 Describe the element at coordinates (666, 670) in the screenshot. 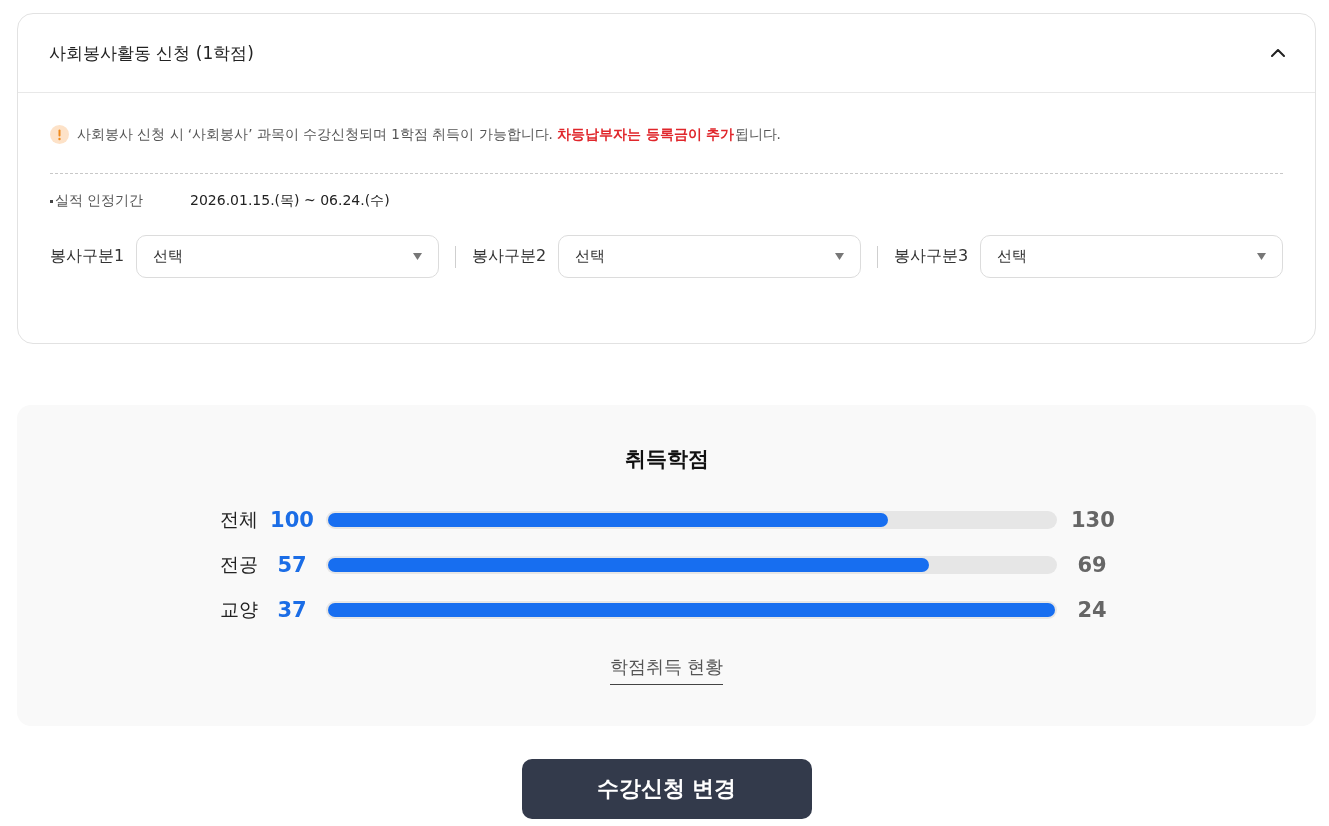

I see `credit-status-link: 학점취득 현황` at that location.